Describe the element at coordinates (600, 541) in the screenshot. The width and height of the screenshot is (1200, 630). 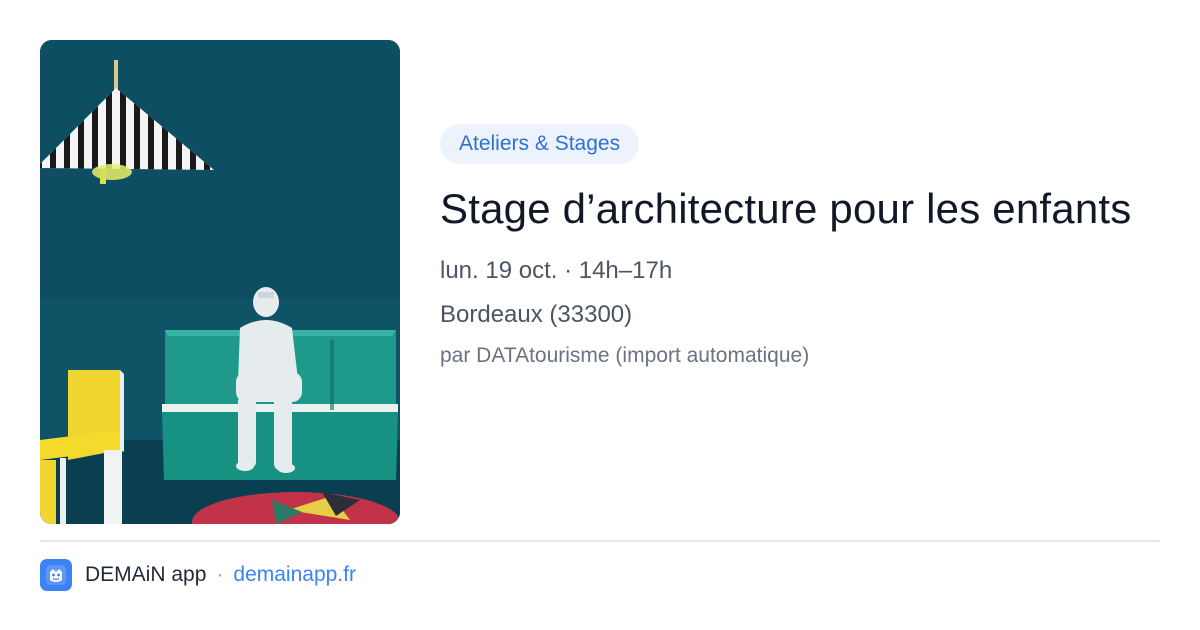
I see `footer-divider` at that location.